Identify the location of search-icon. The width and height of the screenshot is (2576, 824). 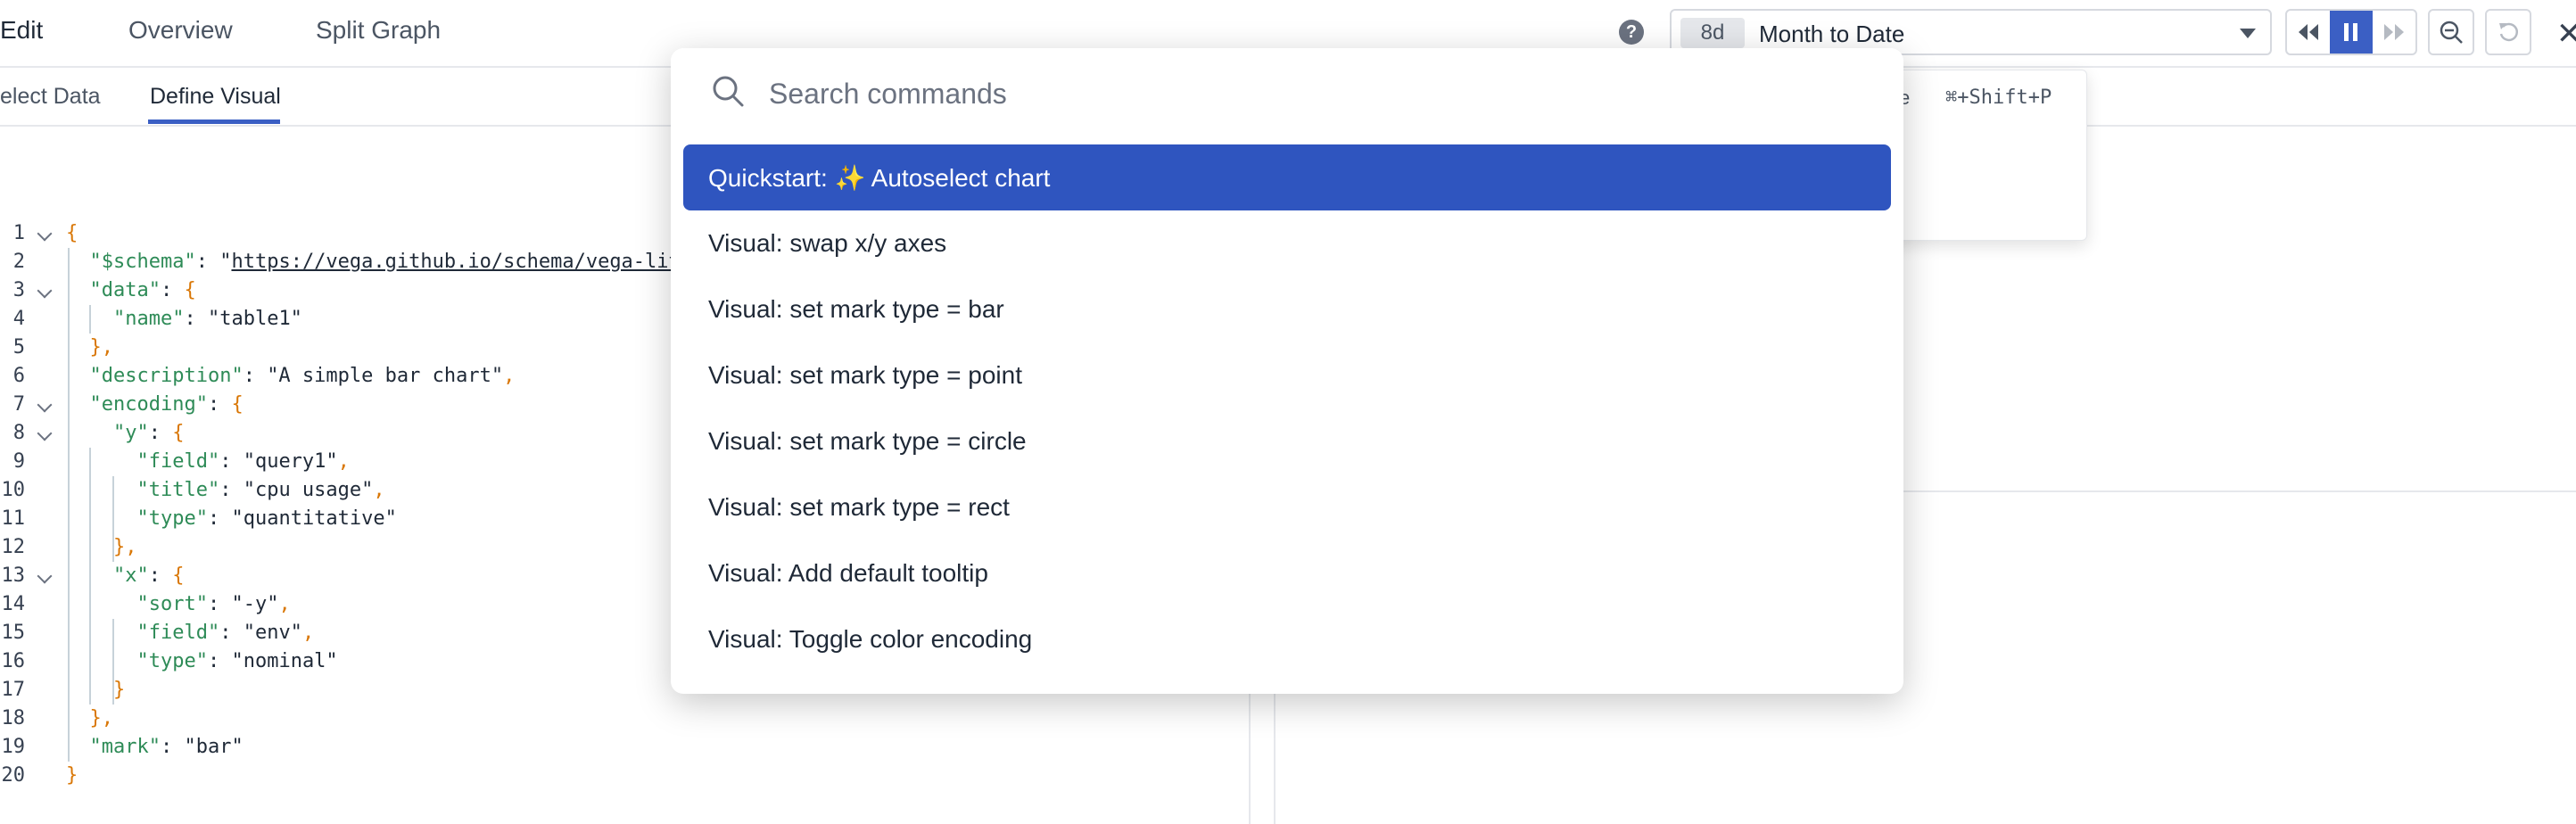
(728, 91).